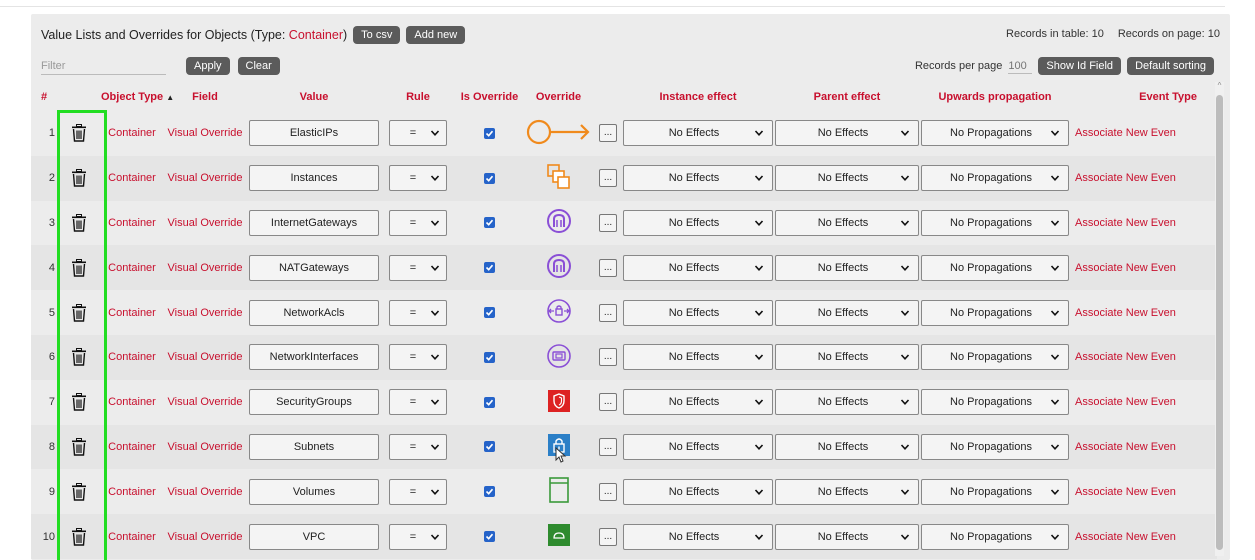 This screenshot has height=560, width=1255. Describe the element at coordinates (137, 97) in the screenshot. I see `col-object-type: Object Type ▲` at that location.